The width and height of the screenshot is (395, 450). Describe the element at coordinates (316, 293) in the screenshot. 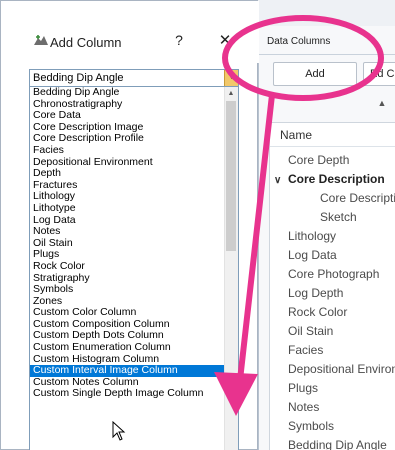

I see `tree-item-label: Log Depth` at that location.